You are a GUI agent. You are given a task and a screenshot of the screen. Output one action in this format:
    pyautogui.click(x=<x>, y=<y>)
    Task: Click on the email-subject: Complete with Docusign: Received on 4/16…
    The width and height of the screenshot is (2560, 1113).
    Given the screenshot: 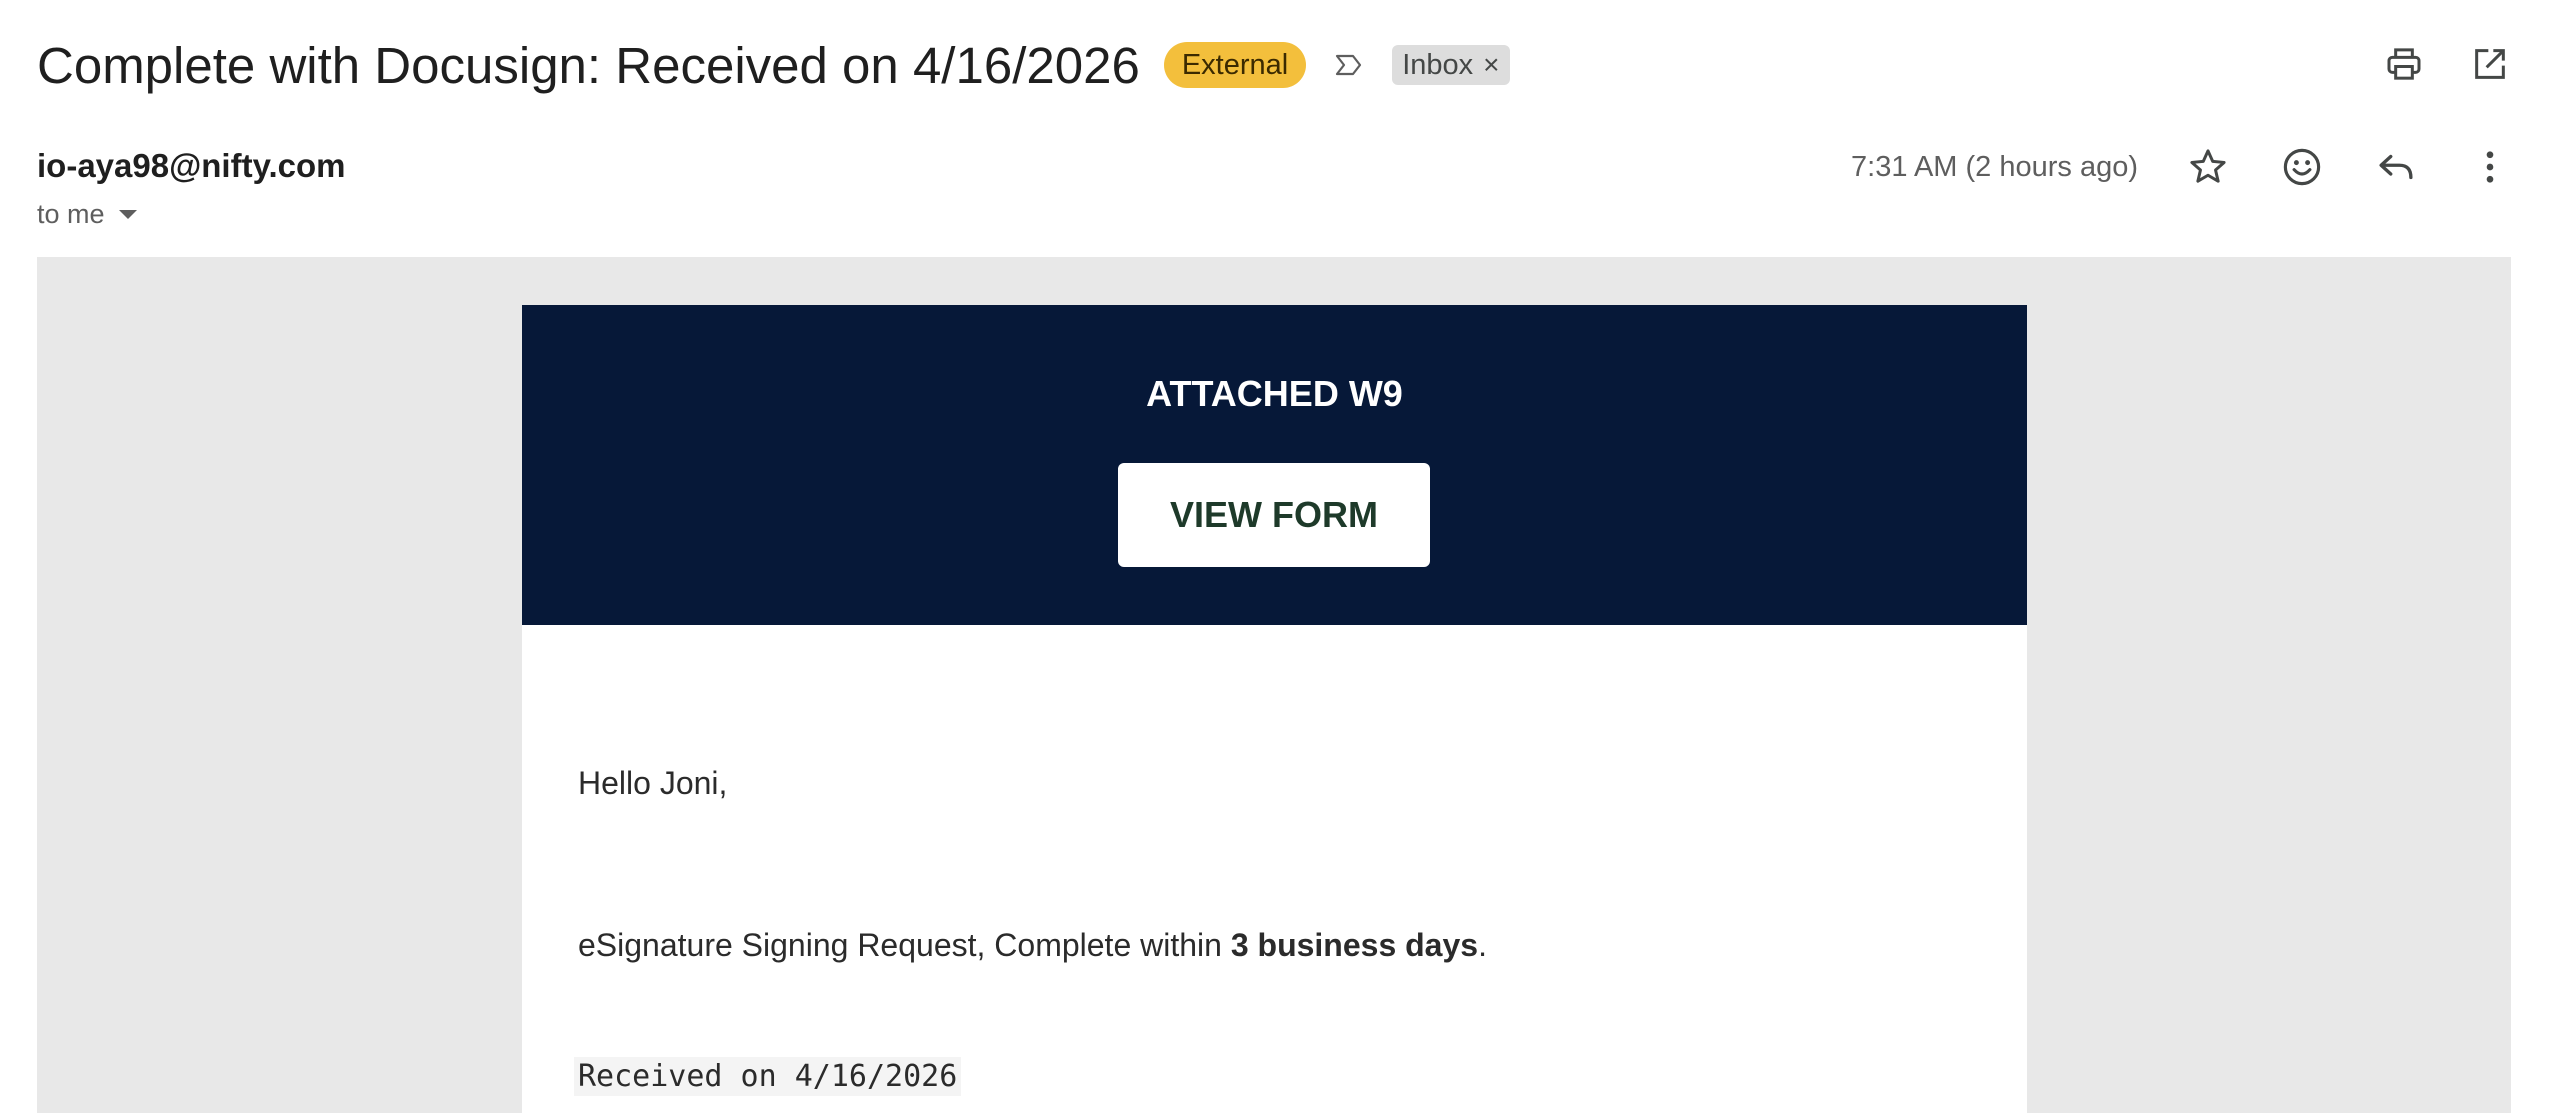 What is the action you would take?
    pyautogui.click(x=588, y=65)
    